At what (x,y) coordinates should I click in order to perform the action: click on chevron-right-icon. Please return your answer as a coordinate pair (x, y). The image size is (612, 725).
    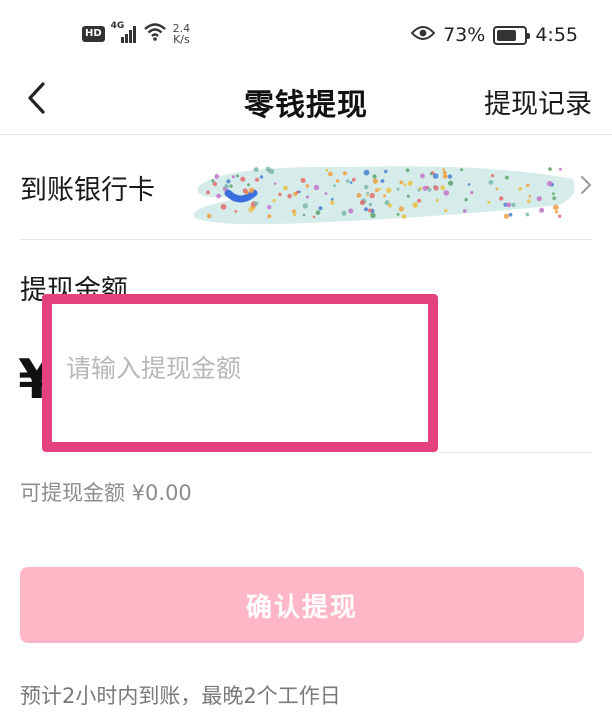
    Looking at the image, I should click on (586, 185).